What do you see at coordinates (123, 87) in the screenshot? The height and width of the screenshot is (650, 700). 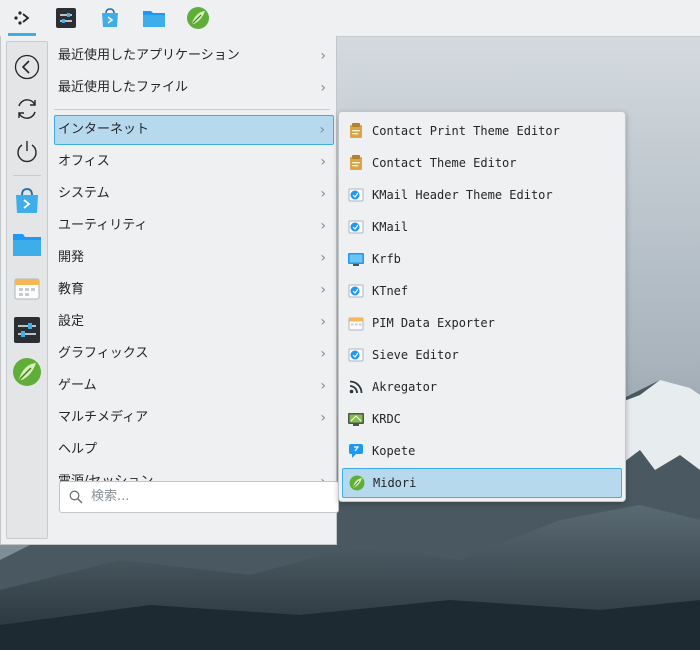 I see `menu-item-label: 最近使用したファイル` at bounding box center [123, 87].